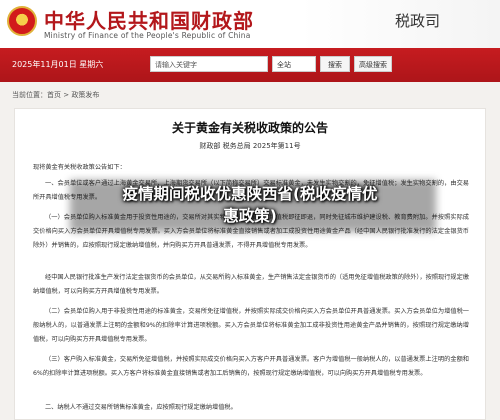 The height and width of the screenshot is (420, 500). I want to click on breadcrumb: 当前位置：首页 > 政策发布, so click(55, 95).